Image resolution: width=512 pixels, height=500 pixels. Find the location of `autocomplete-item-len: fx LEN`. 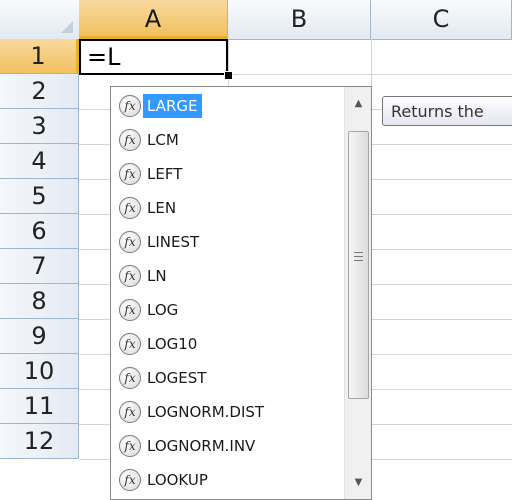

autocomplete-item-len: fx LEN is located at coordinates (226, 208).